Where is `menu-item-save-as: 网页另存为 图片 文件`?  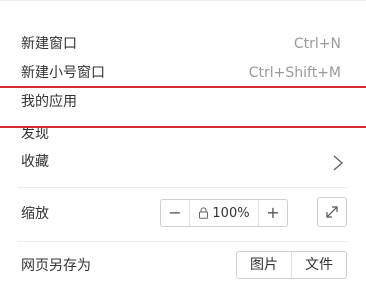 menu-item-save-as: 网页另存为 图片 文件 is located at coordinates (183, 266).